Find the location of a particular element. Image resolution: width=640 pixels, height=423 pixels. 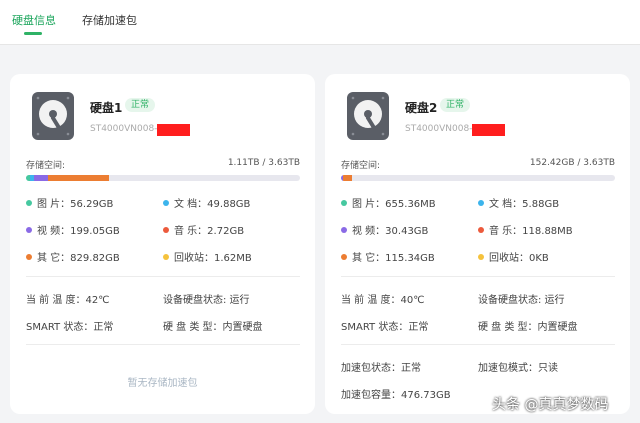

stat-music: 音 乐：2.72GB is located at coordinates (203, 229).